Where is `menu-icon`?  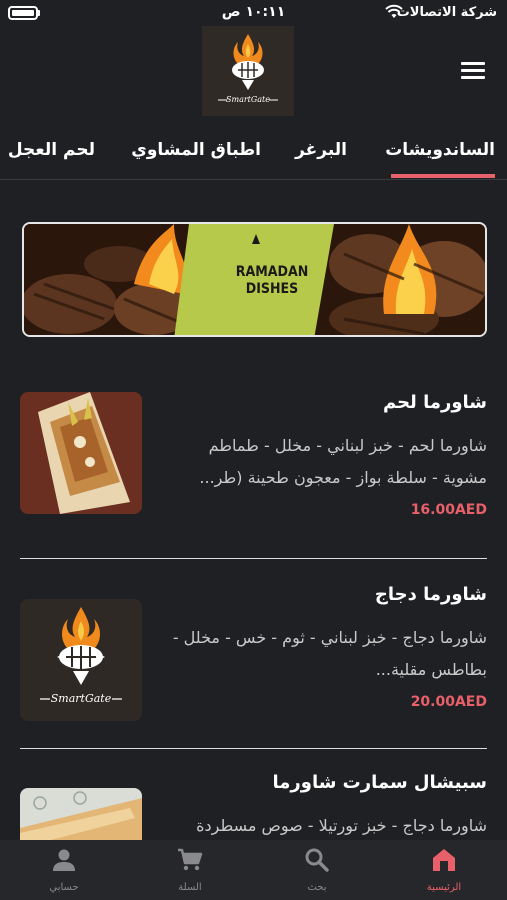 menu-icon is located at coordinates (473, 71).